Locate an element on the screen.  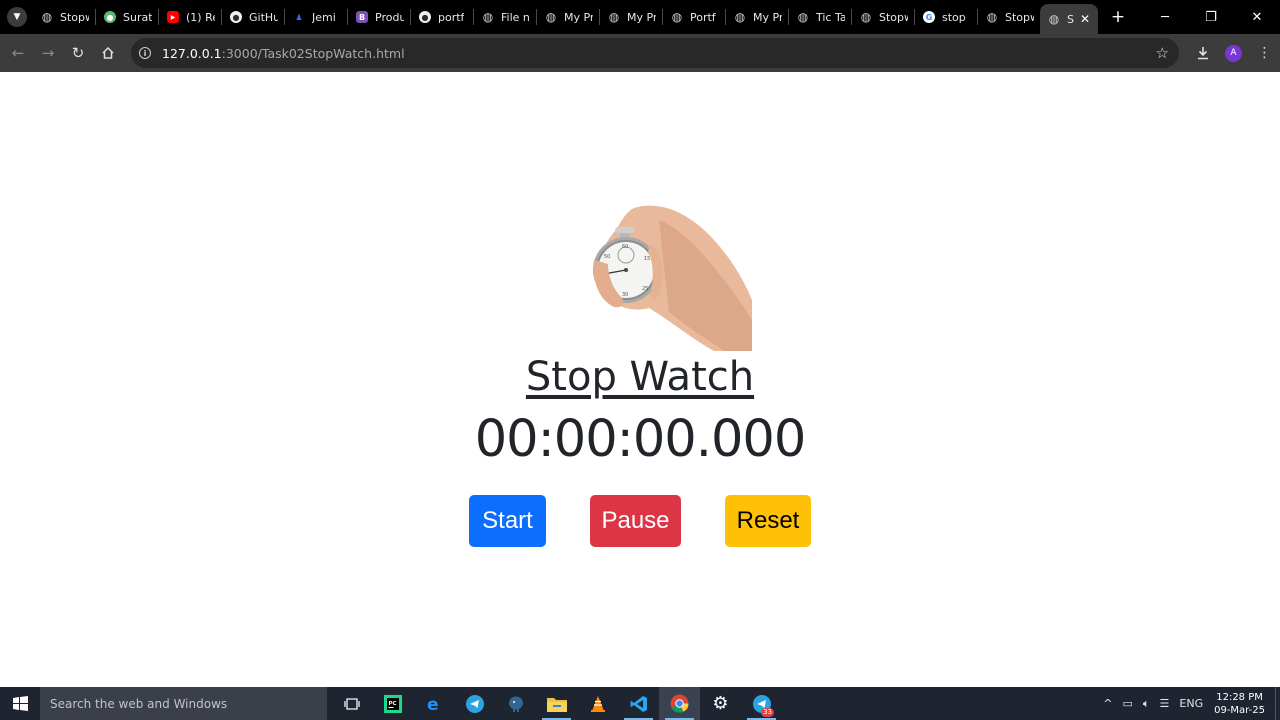
telegram-desktop-app is located at coordinates (474, 703).